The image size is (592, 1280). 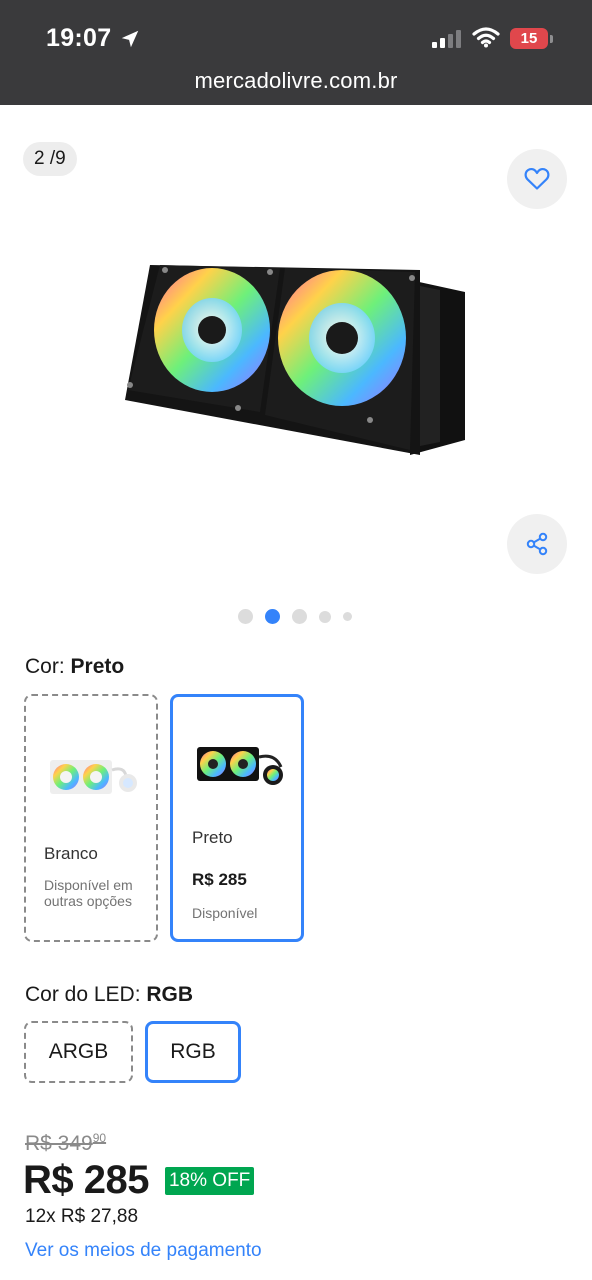 I want to click on battery-level: 15, so click(x=529, y=38).